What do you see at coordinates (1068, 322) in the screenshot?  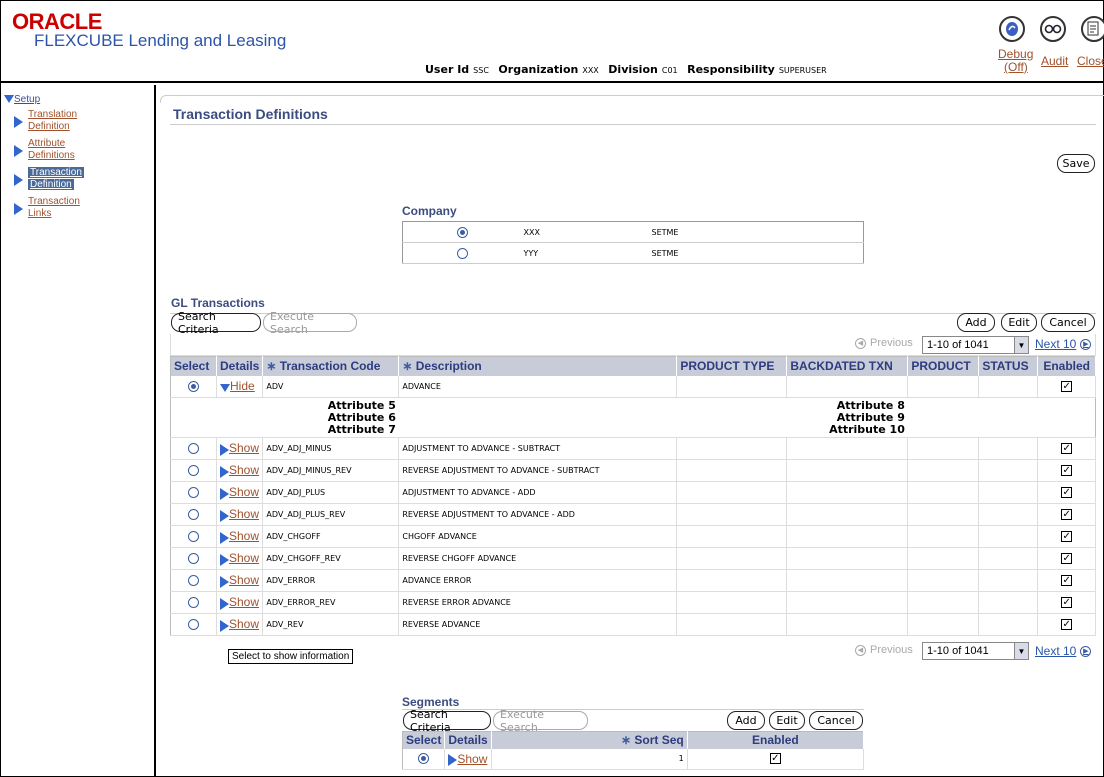 I see `cancel-button: Cancel` at bounding box center [1068, 322].